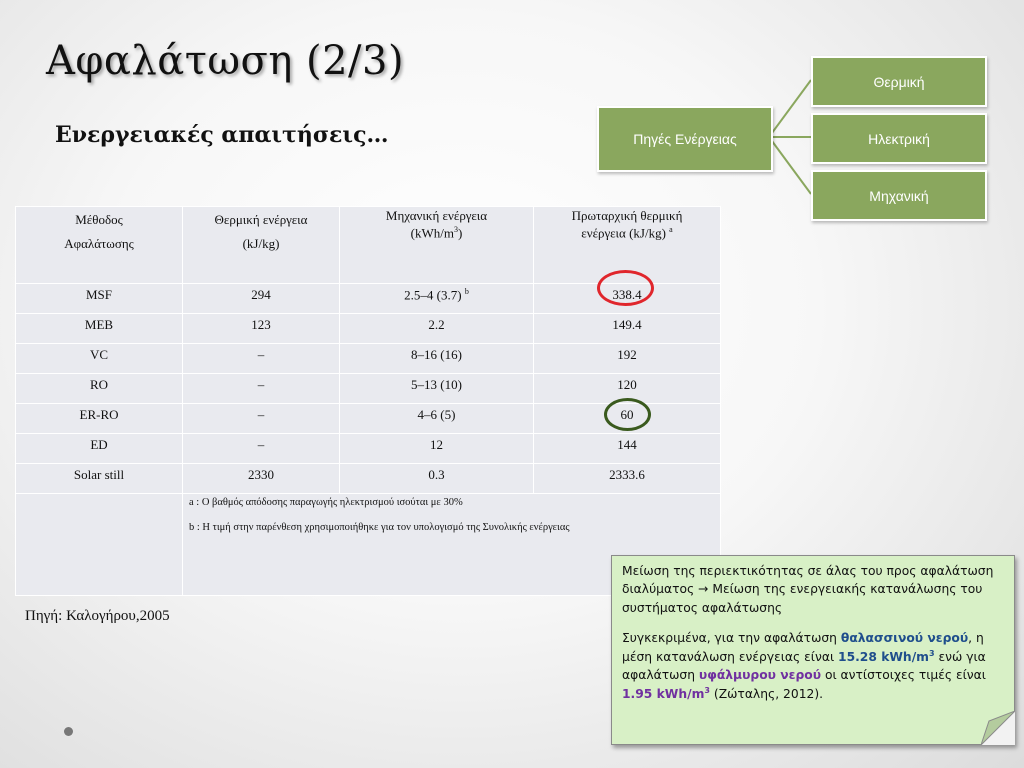 This screenshot has height=768, width=1024. I want to click on cell-primary: 192, so click(627, 358).